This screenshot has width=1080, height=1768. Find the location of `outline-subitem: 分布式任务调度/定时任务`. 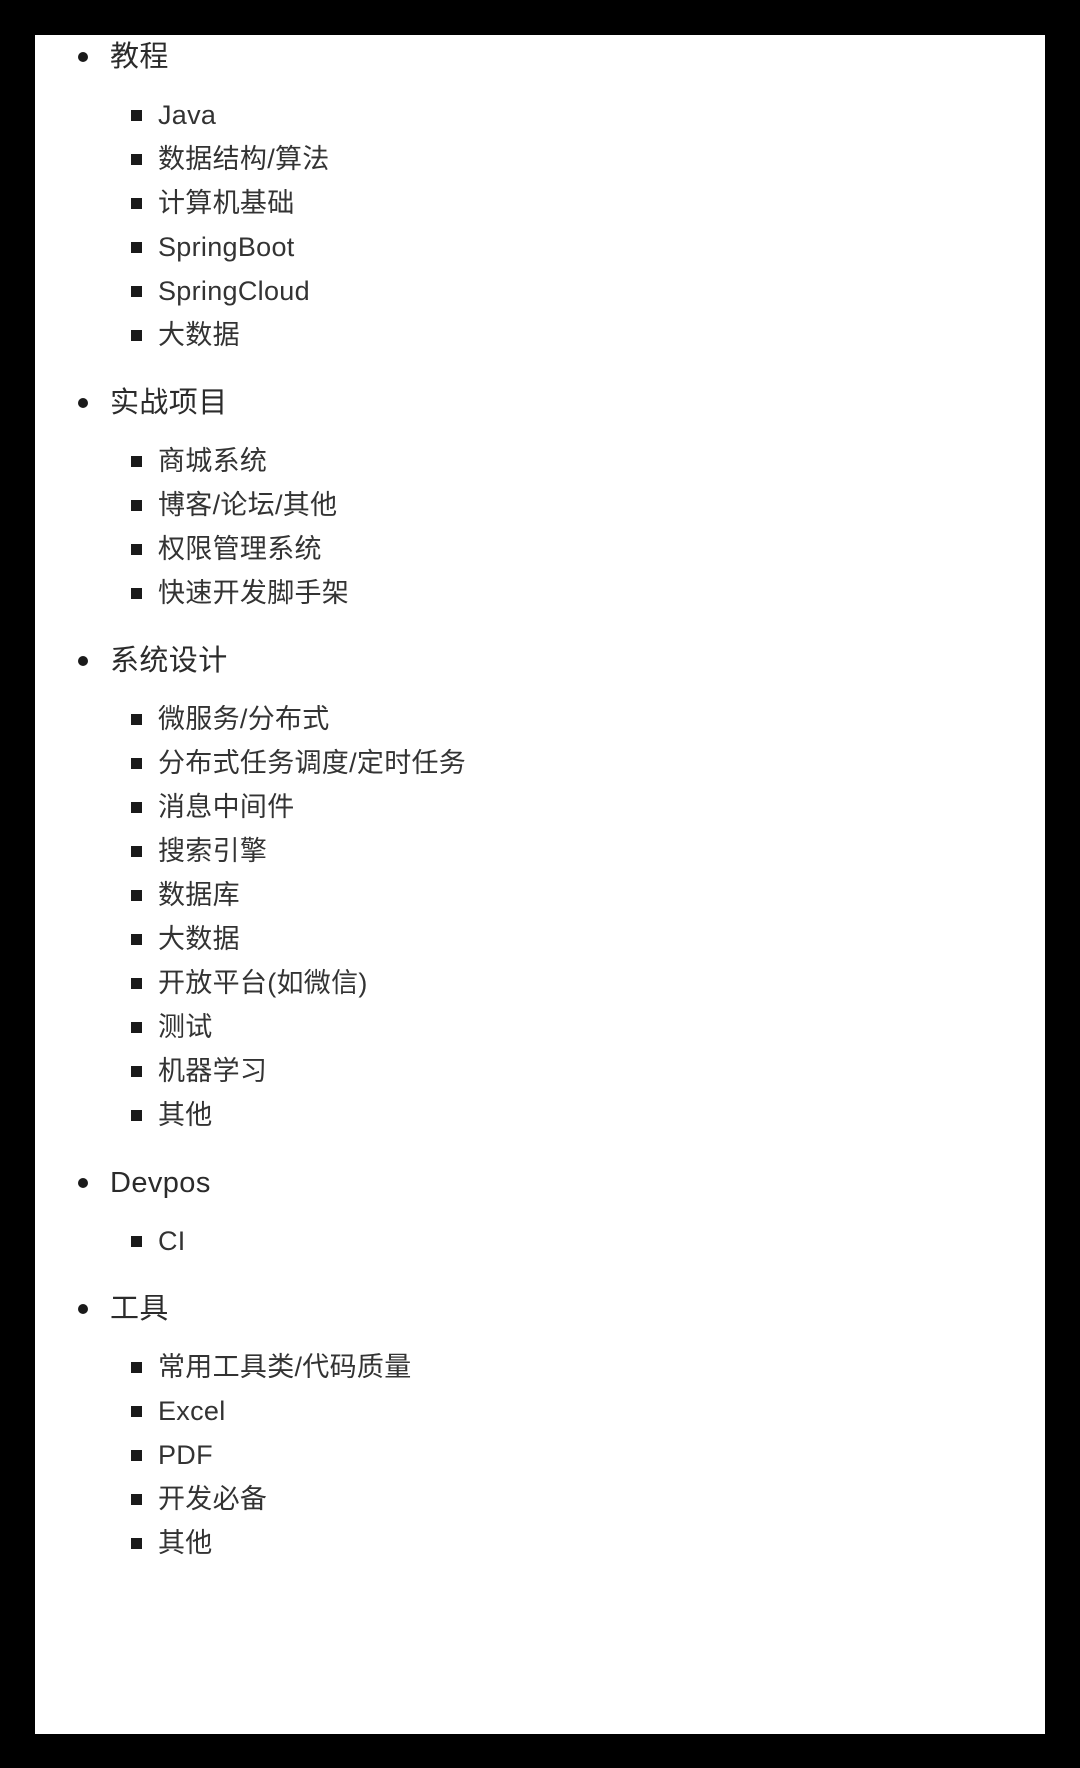

outline-subitem: 分布式任务调度/定时任务 is located at coordinates (540, 763).